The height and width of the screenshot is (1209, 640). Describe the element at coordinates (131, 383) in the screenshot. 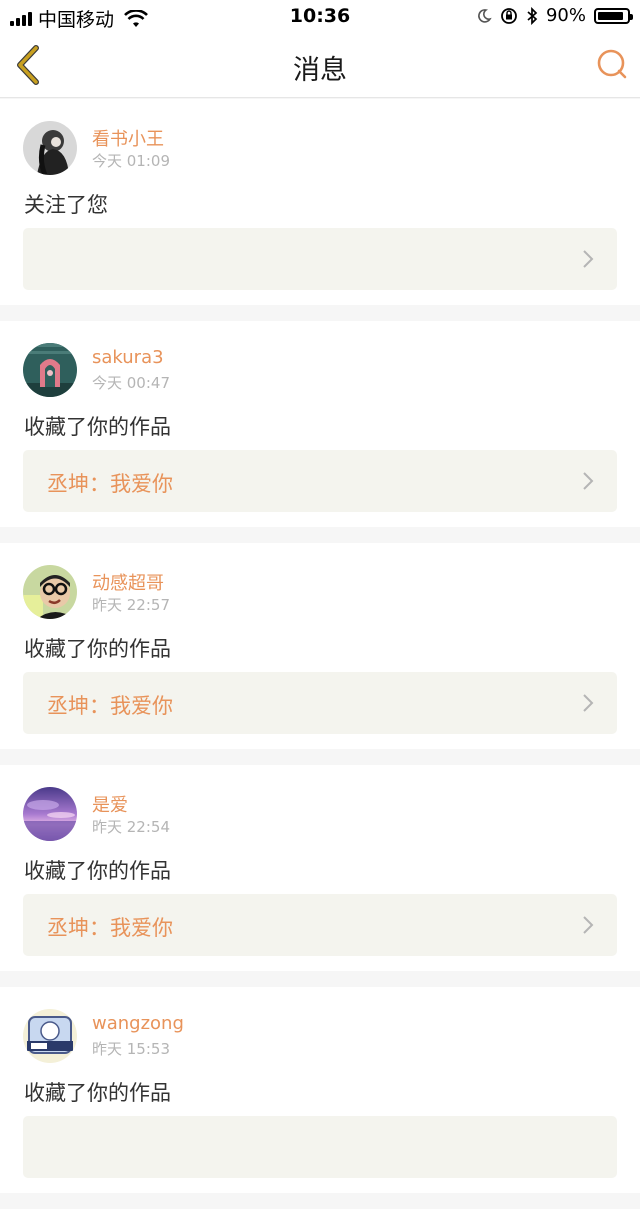

I see `timestamp: 今天 00:47` at that location.